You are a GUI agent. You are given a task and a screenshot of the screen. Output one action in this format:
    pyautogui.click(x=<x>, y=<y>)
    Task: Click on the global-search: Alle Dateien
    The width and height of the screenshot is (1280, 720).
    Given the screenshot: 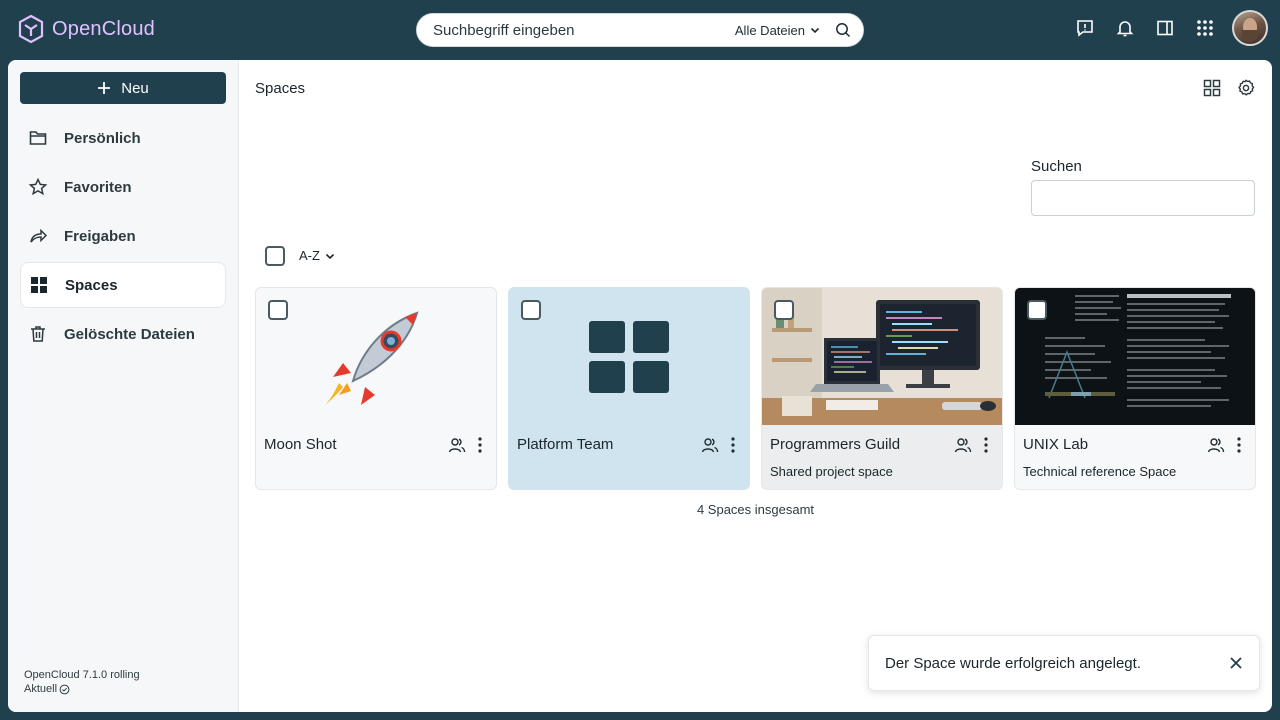 What is the action you would take?
    pyautogui.click(x=640, y=30)
    